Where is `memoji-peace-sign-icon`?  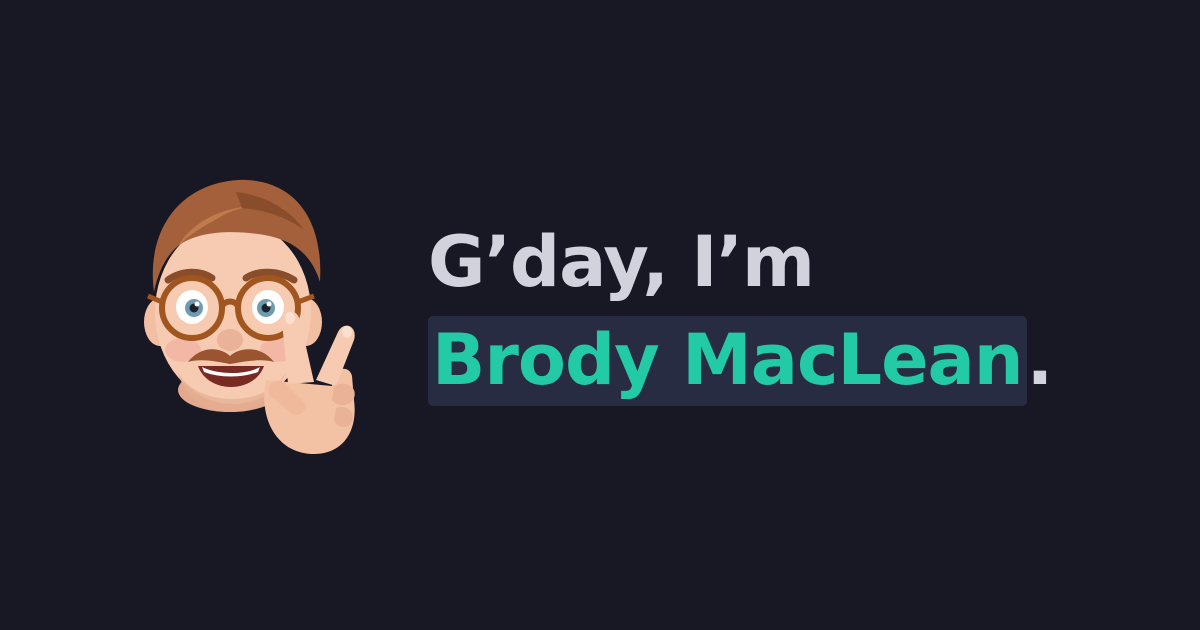 memoji-peace-sign-icon is located at coordinates (249, 316).